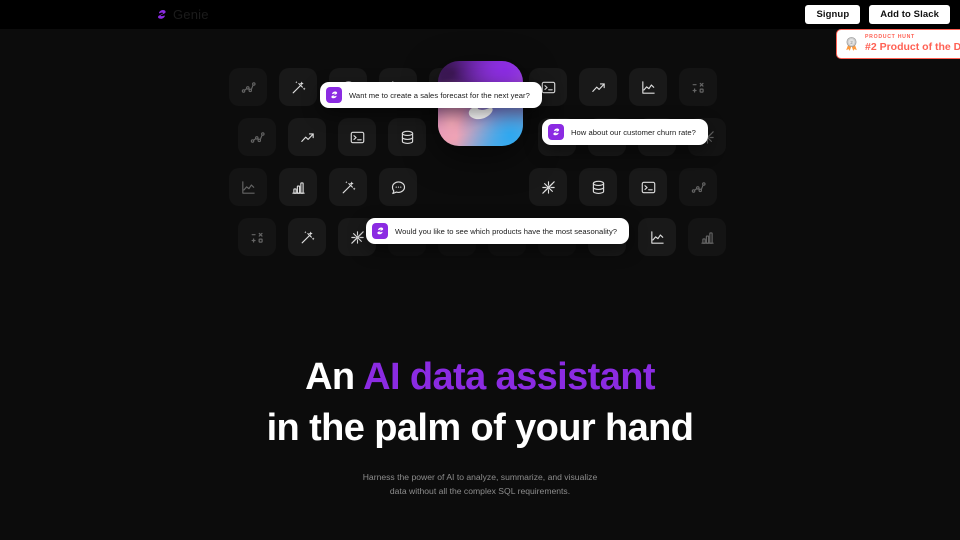 Image resolution: width=960 pixels, height=540 pixels. I want to click on brand-name: Genie, so click(191, 14).